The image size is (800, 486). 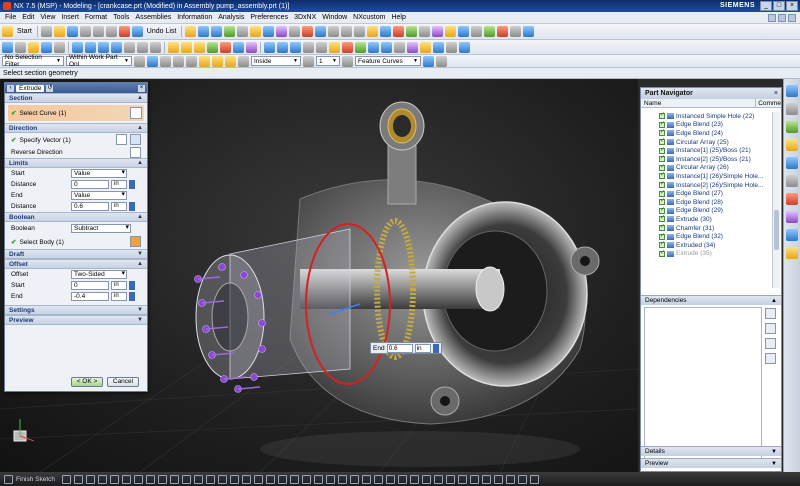 I want to click on assembly-icon, so click(x=477, y=31).